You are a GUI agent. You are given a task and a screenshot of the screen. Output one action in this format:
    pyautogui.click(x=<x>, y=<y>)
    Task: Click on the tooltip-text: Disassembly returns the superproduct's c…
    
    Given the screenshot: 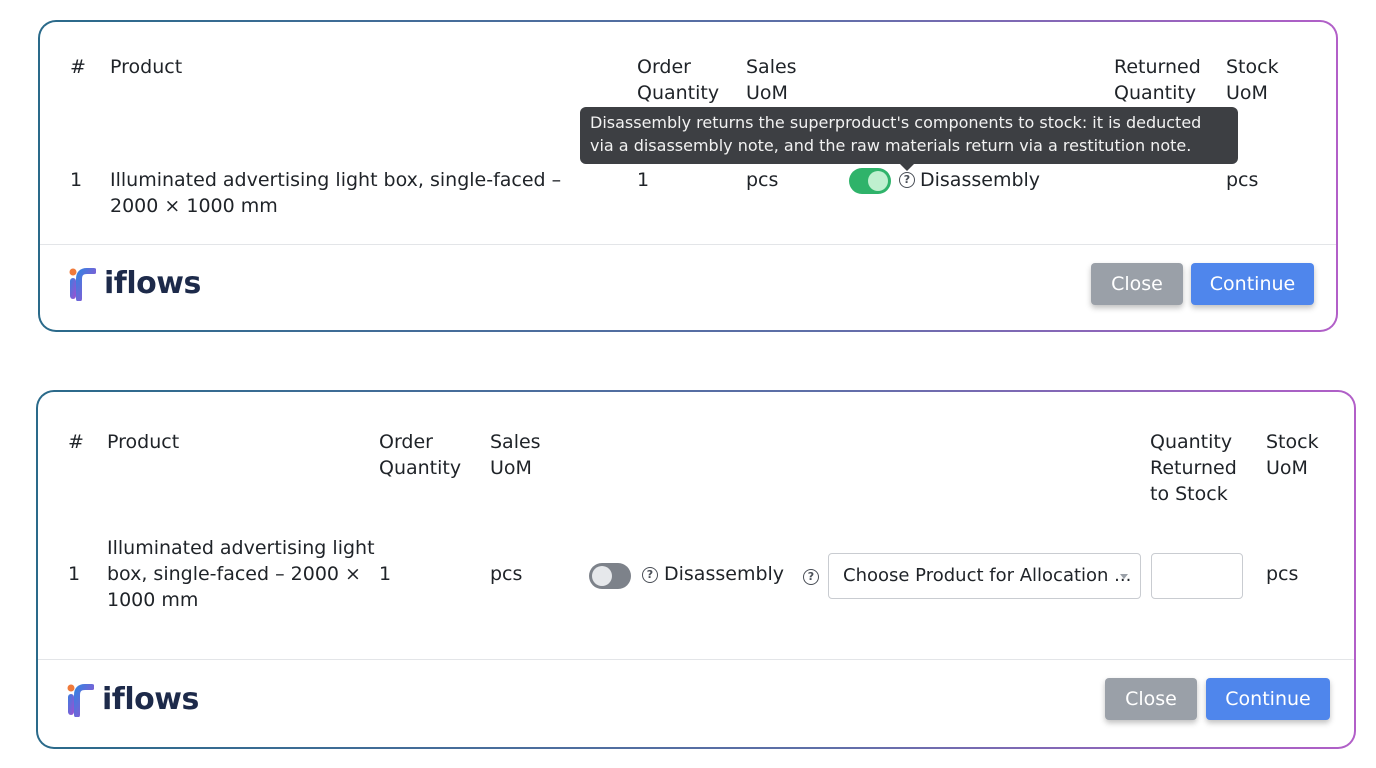 What is the action you would take?
    pyautogui.click(x=896, y=134)
    